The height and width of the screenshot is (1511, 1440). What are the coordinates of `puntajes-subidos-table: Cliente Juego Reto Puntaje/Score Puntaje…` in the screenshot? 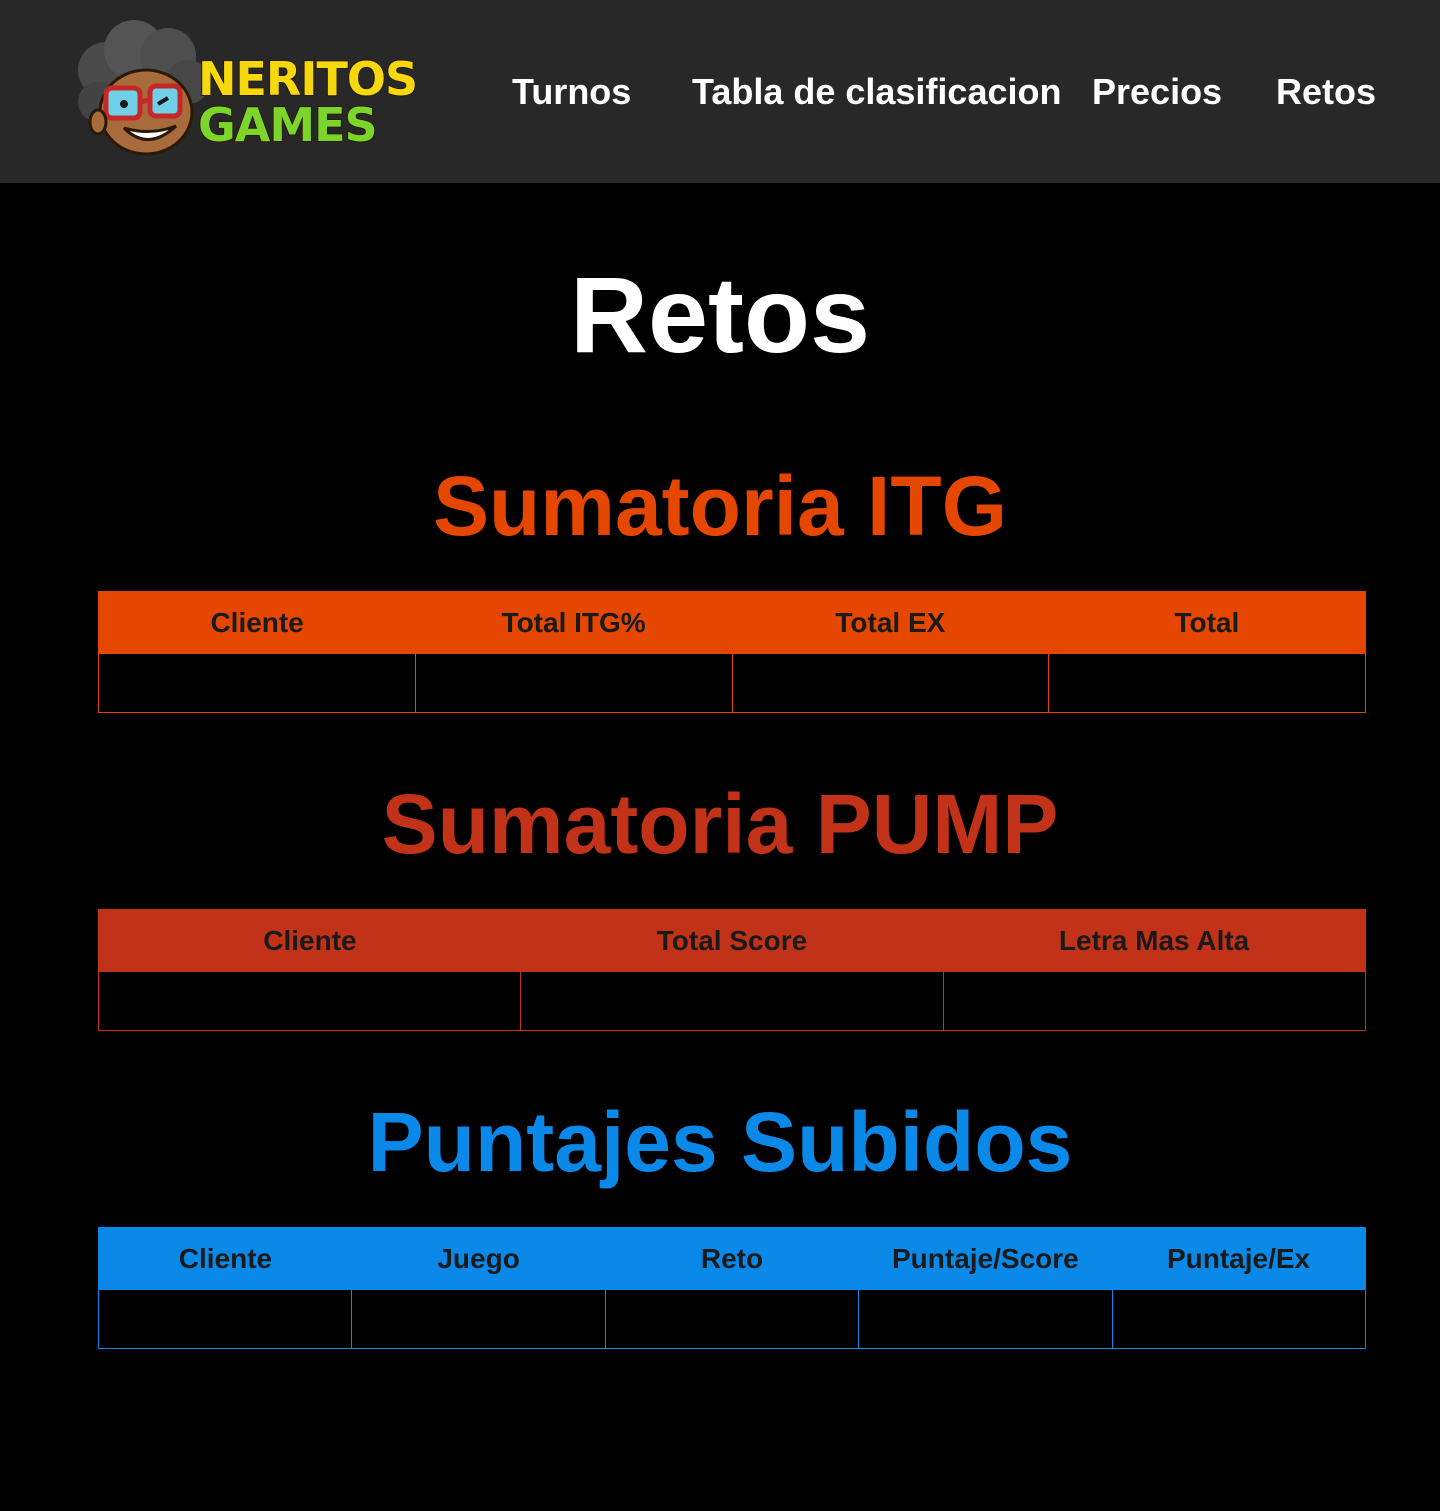 It's located at (732, 1288).